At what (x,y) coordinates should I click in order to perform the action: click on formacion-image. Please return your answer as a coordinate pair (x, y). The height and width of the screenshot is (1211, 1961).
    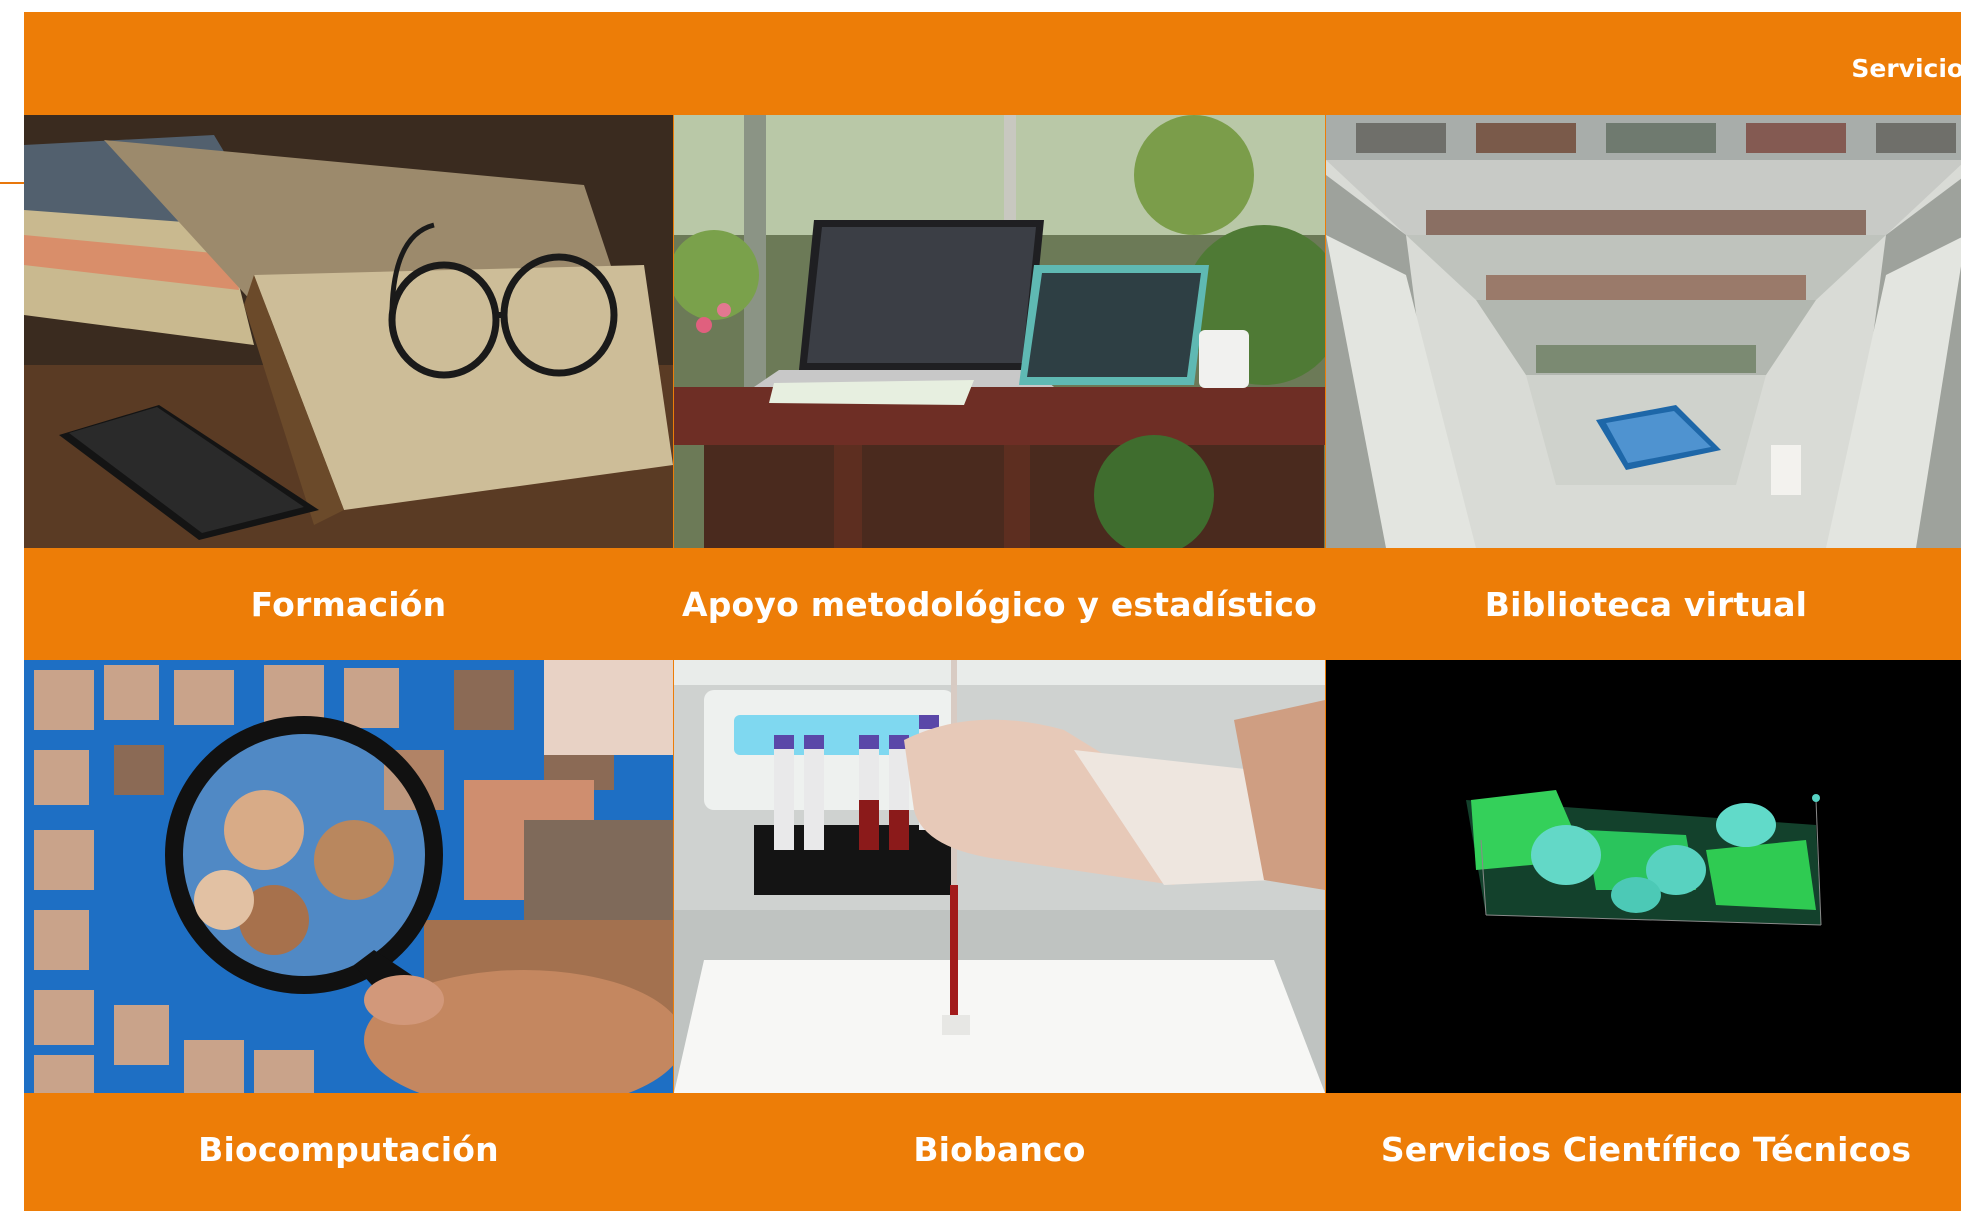
    Looking at the image, I should click on (348, 331).